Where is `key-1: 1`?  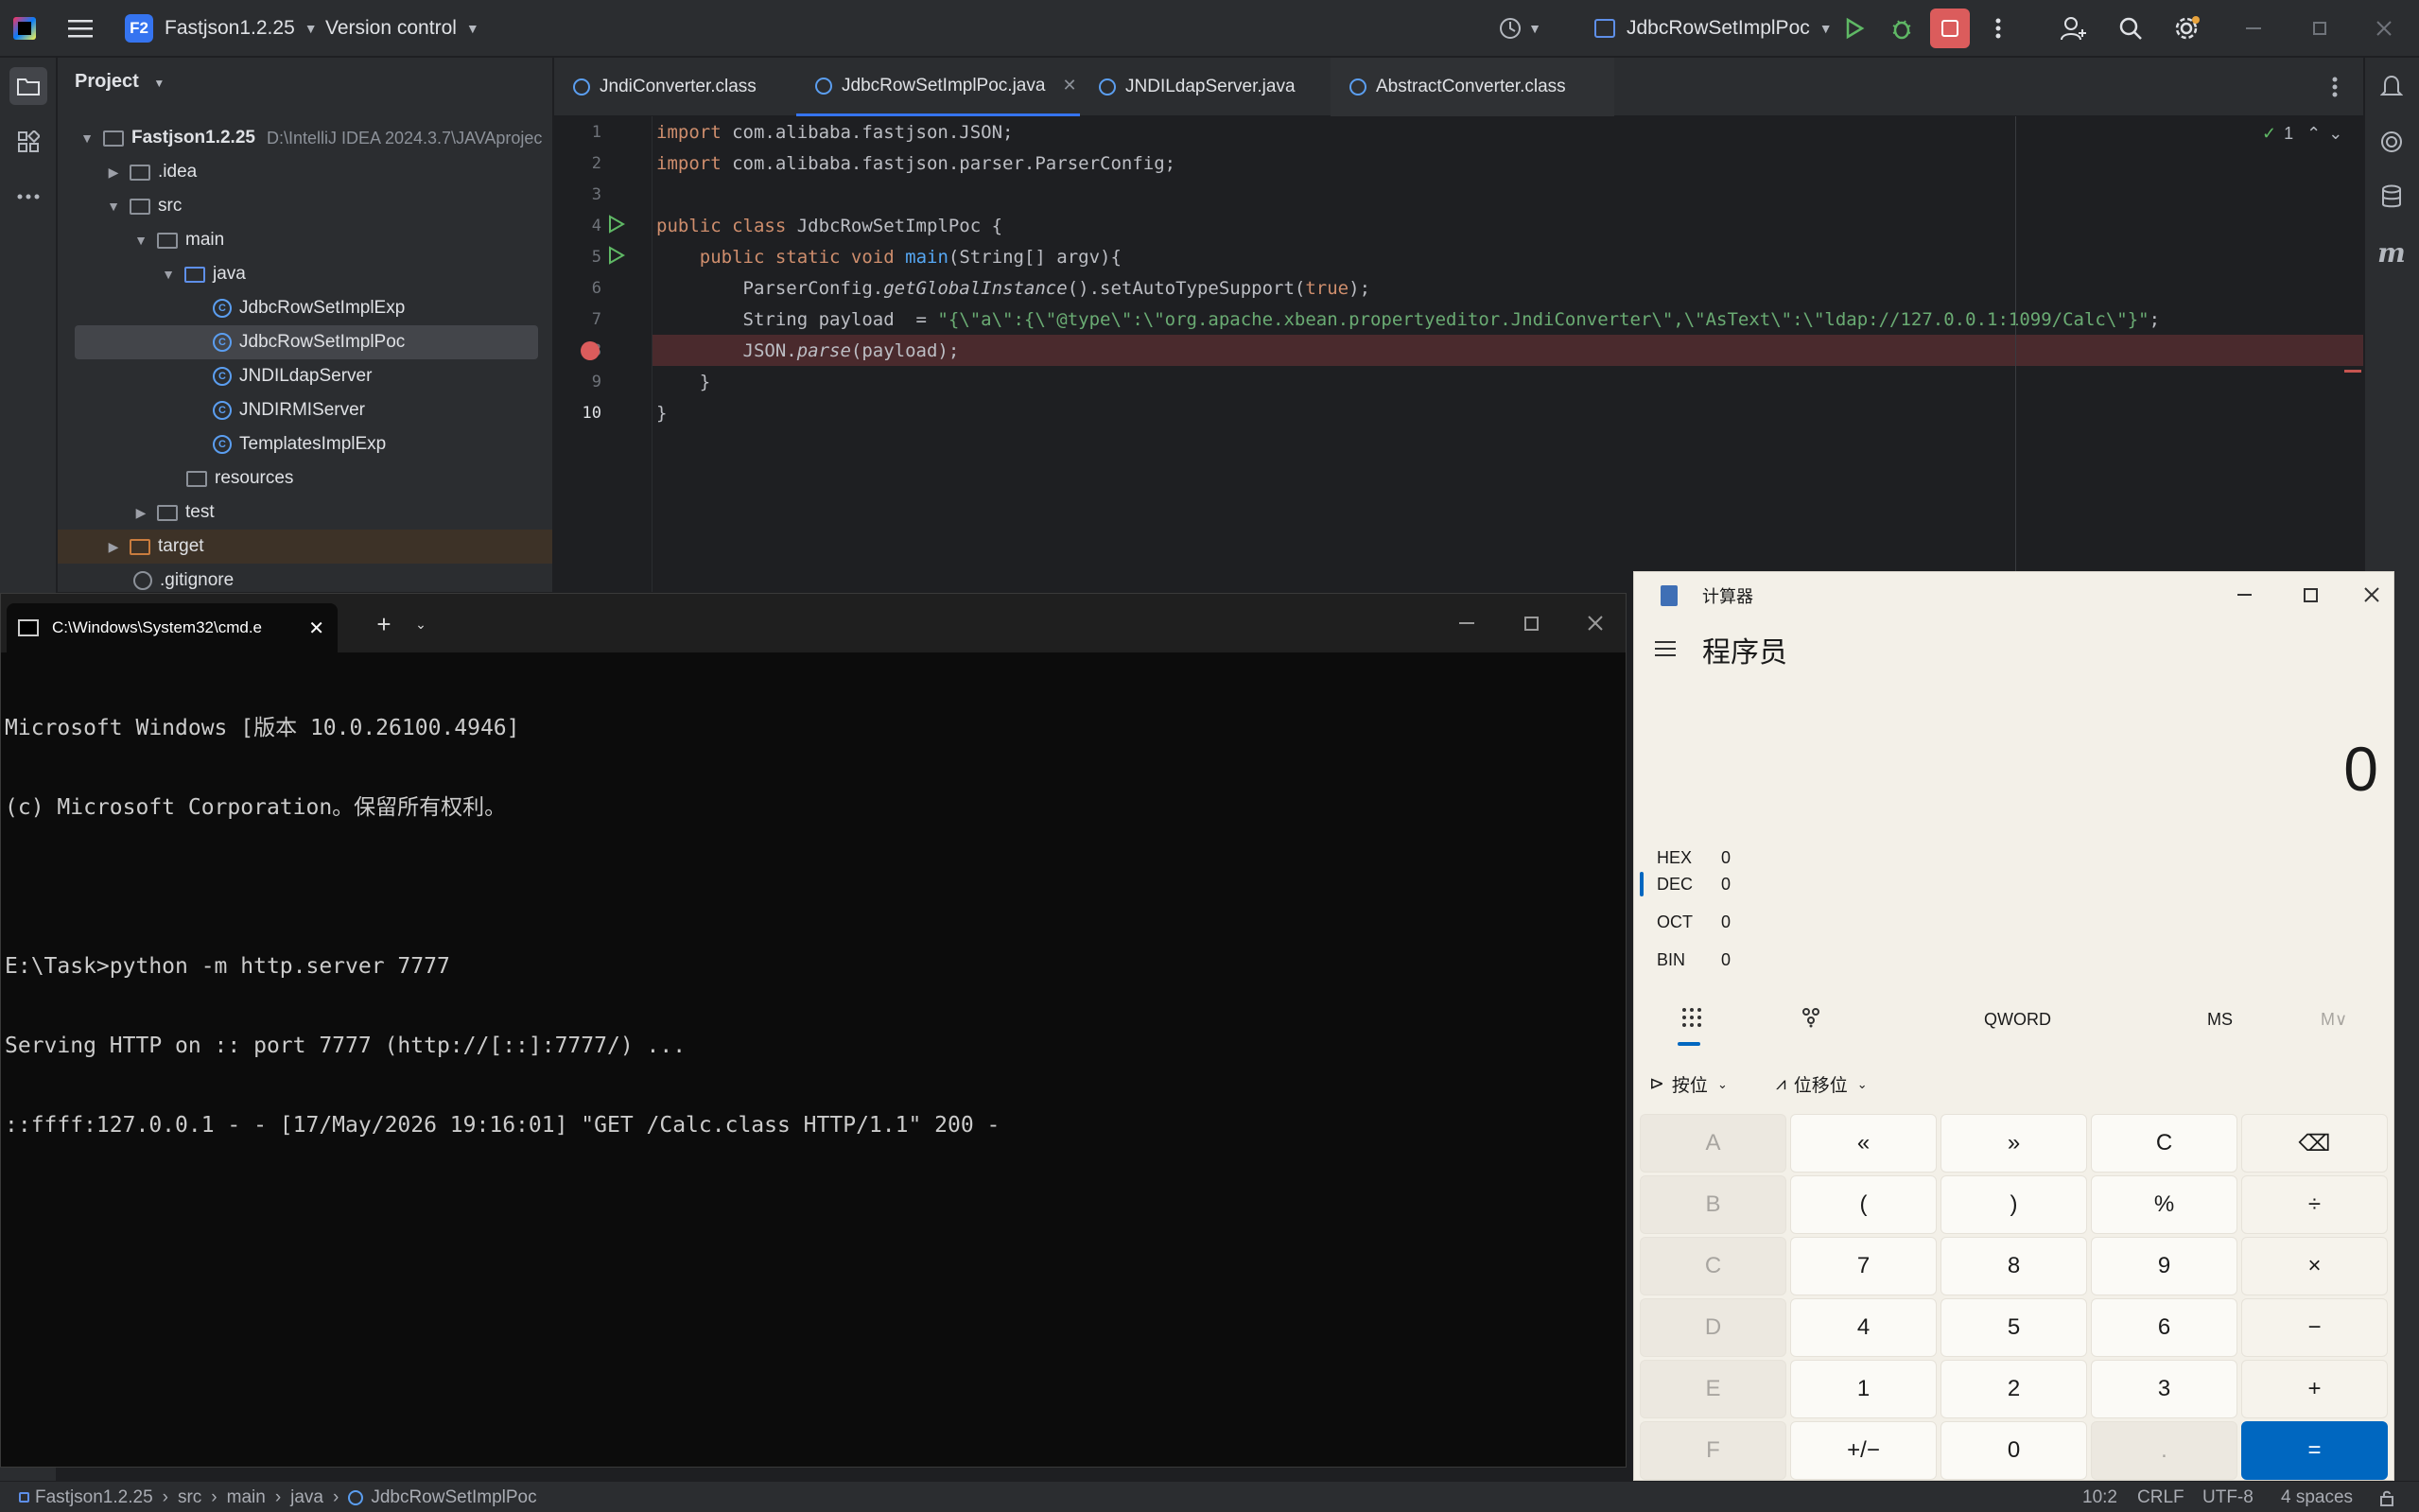
key-1: 1 is located at coordinates (1863, 1389).